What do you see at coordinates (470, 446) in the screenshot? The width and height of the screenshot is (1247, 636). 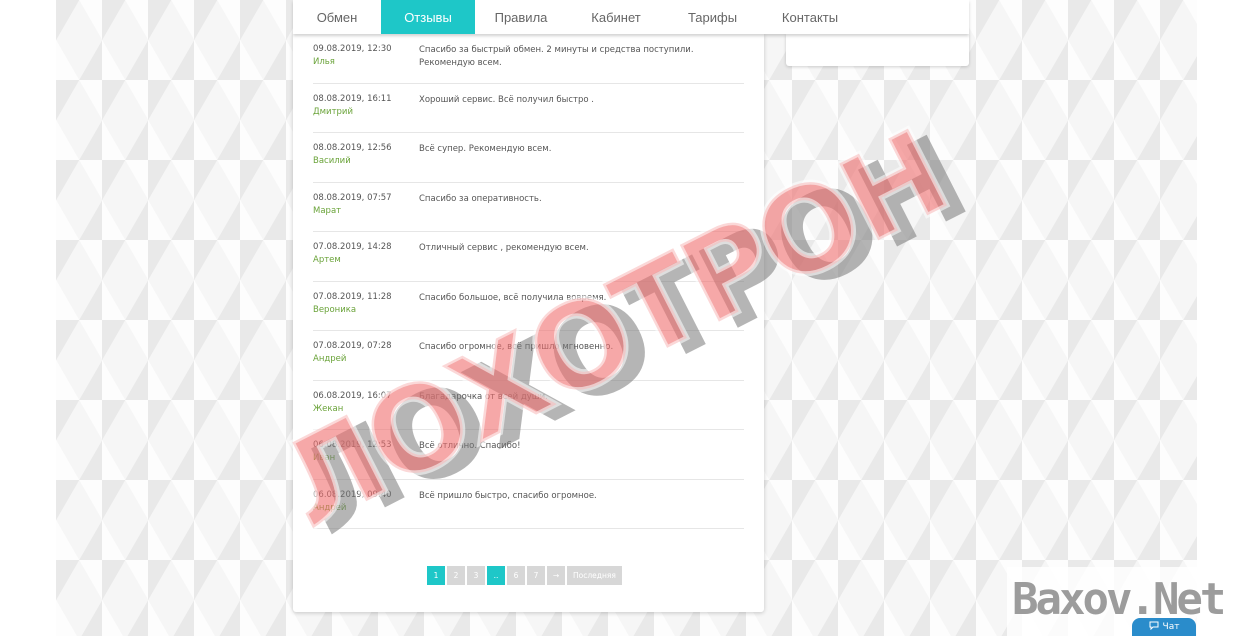 I see `review-text: Всё отлично. Спасибо!` at bounding box center [470, 446].